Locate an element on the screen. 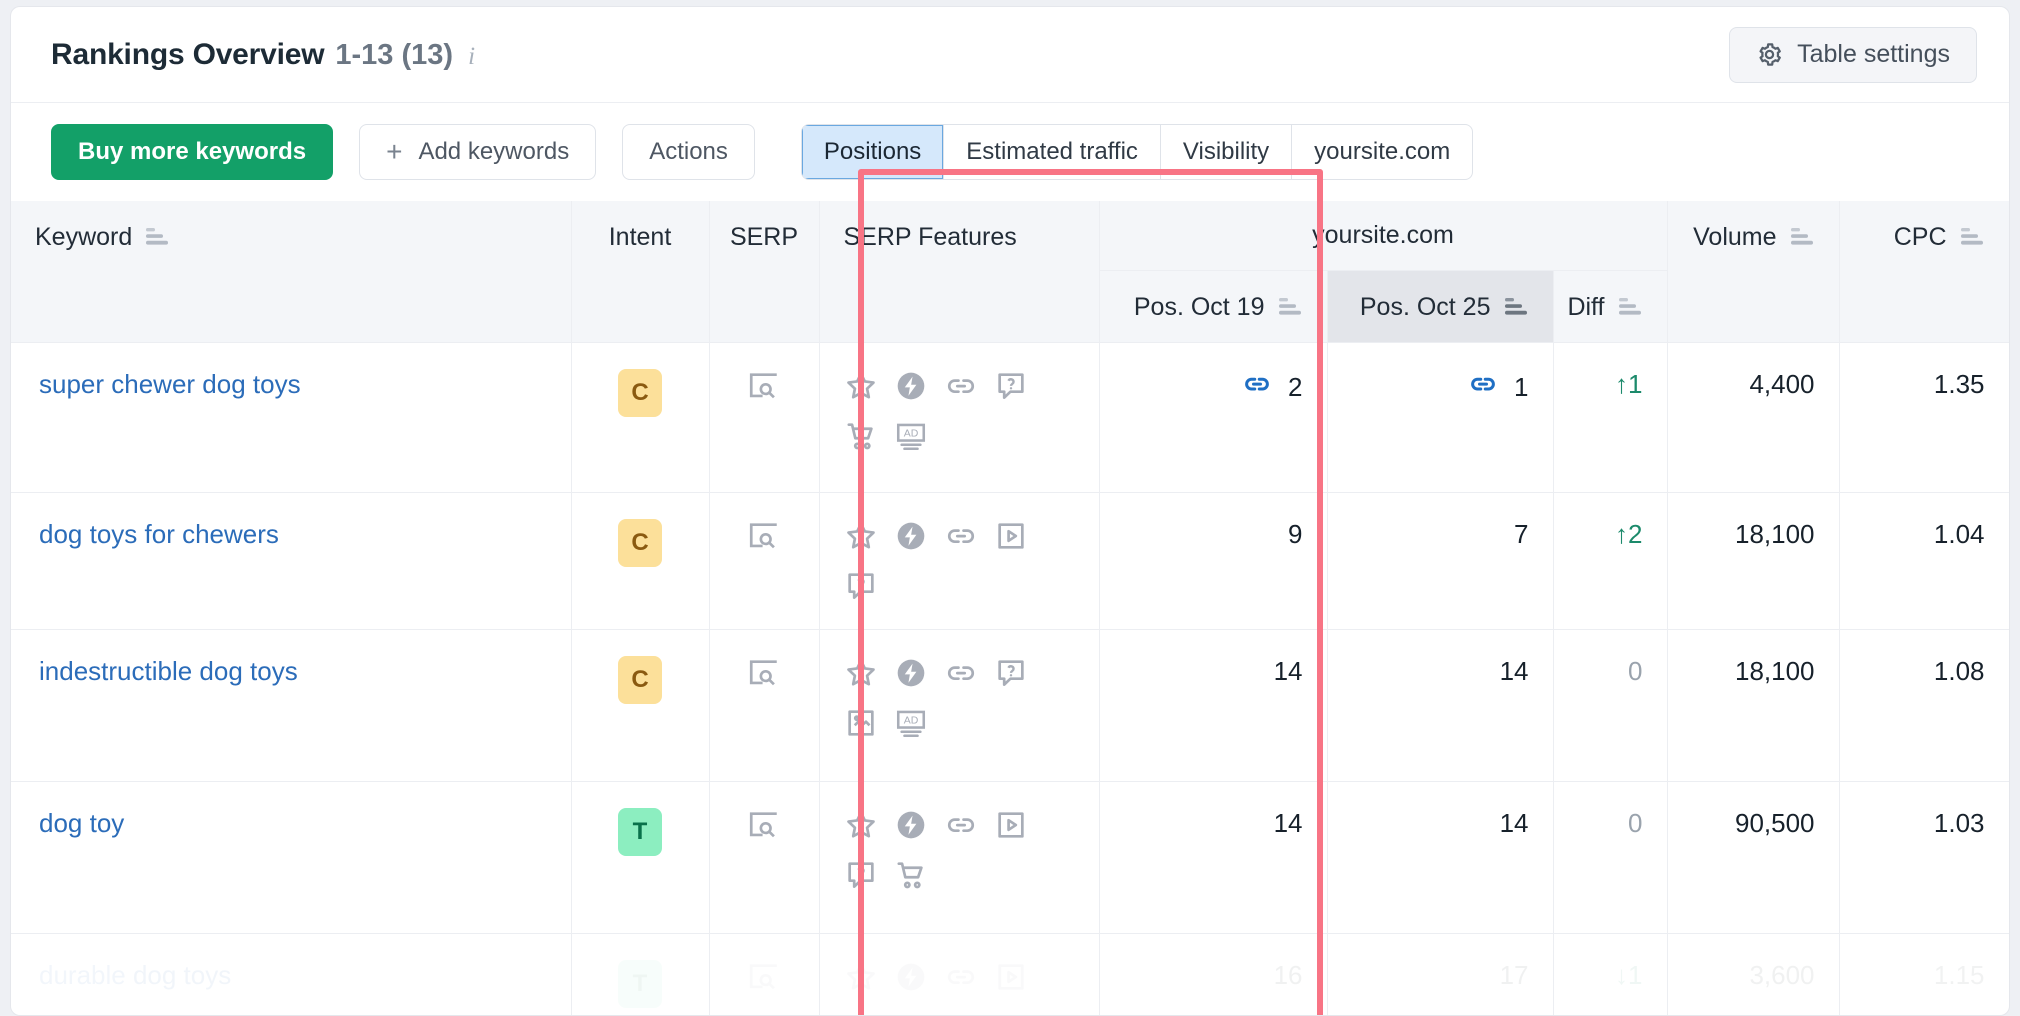  table-settings-button: Table settings is located at coordinates (1853, 55).